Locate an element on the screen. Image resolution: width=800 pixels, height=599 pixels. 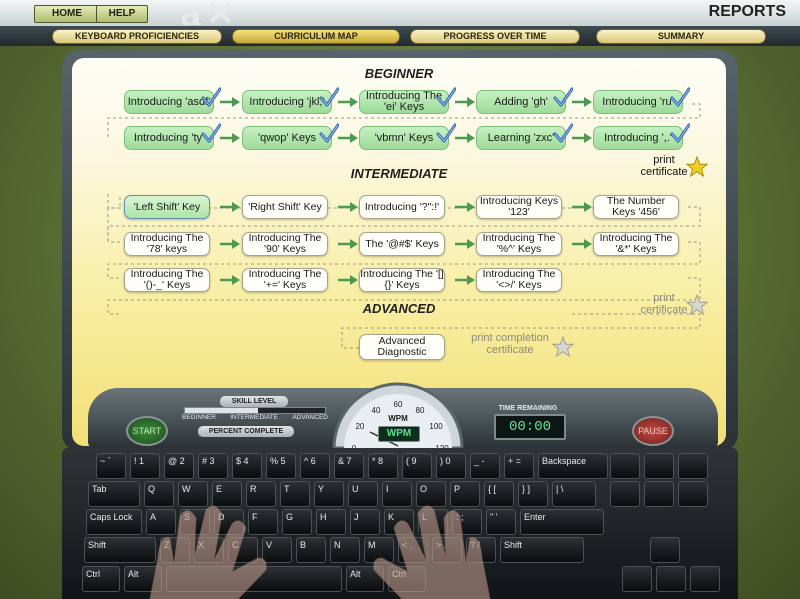
wpm-display-button: WPM is located at coordinates (399, 434).